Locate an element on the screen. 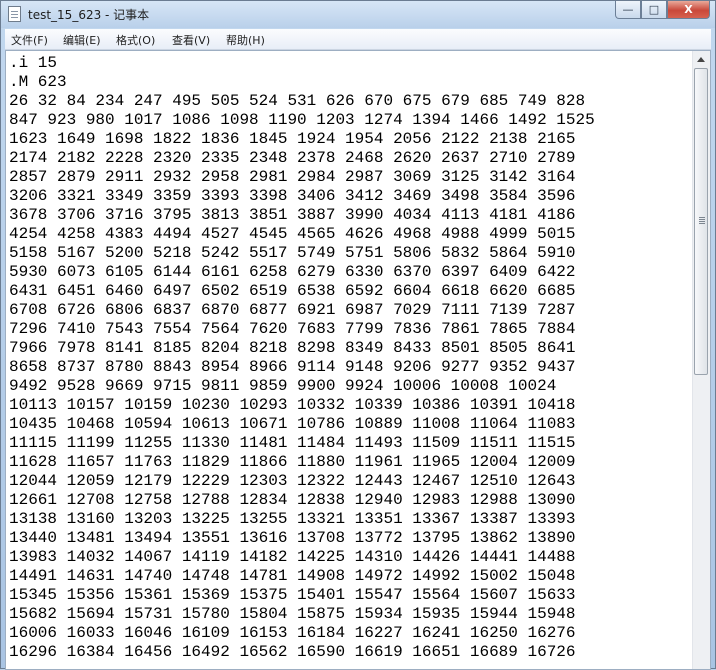  menu-view: 查看(V) is located at coordinates (191, 40).